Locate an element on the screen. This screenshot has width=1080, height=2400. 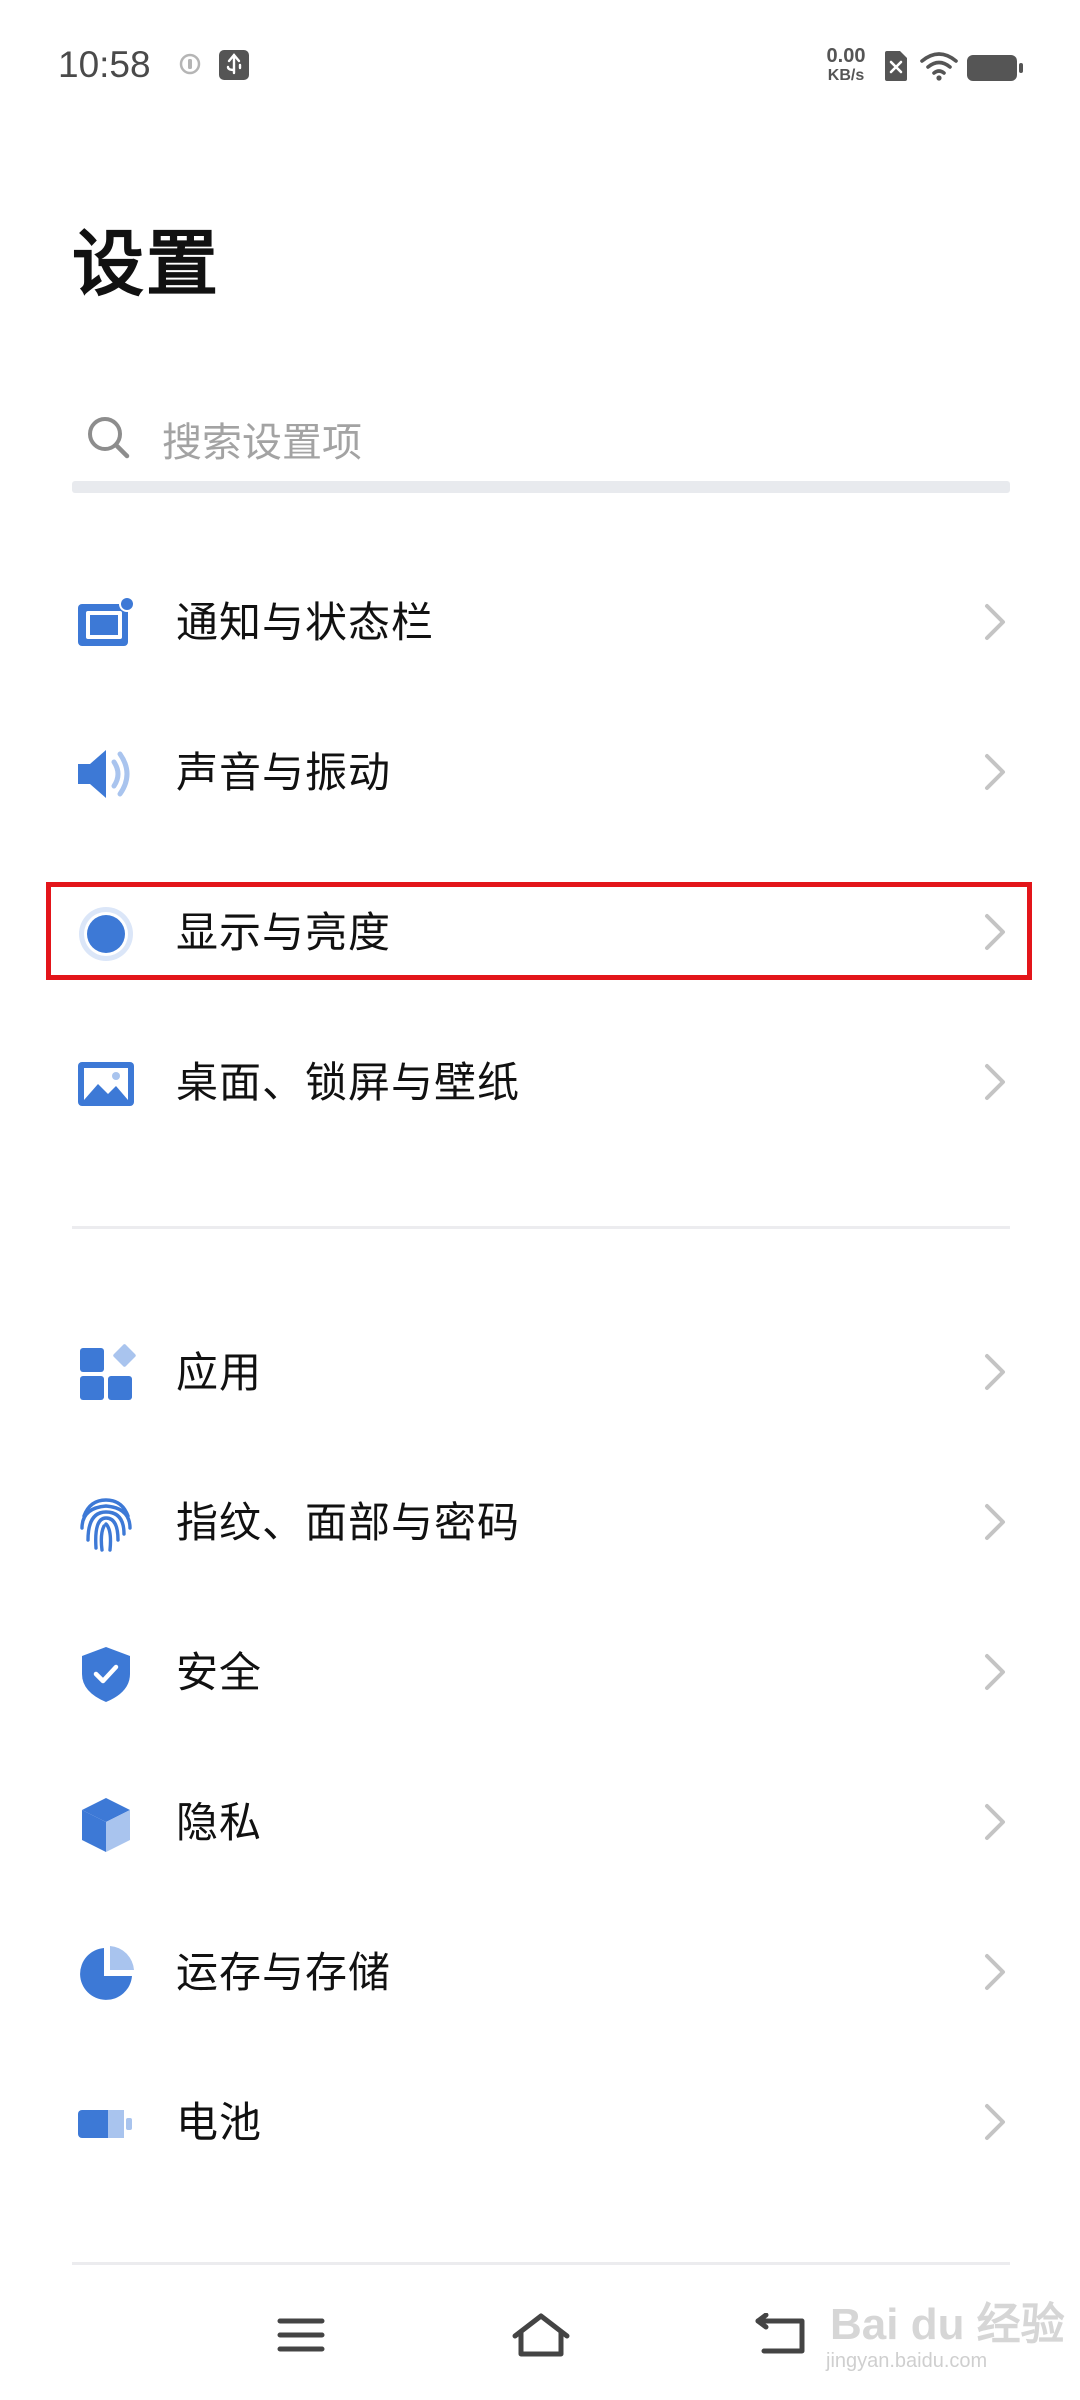
settings-item-apps: 应用 is located at coordinates (540, 1372).